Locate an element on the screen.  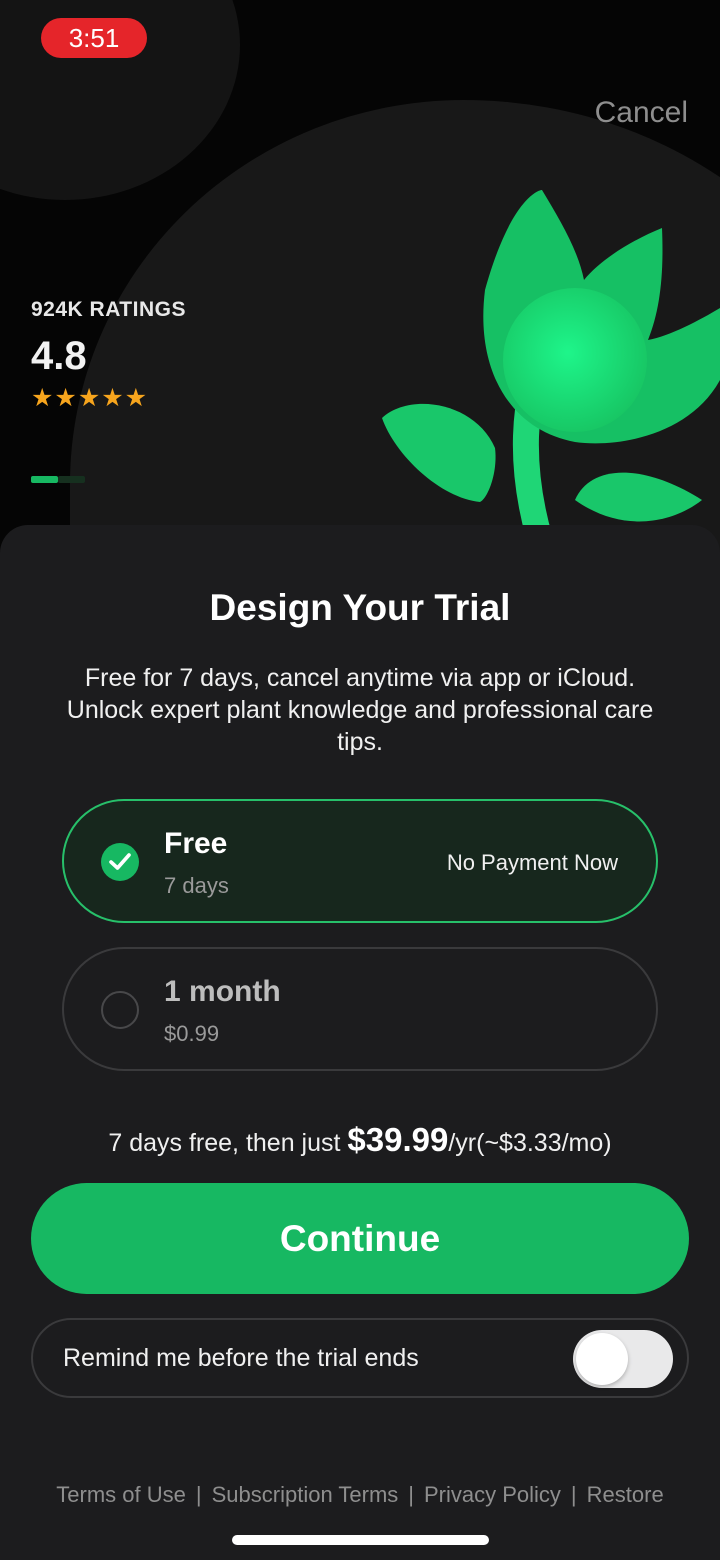
plant-illustration-icon is located at coordinates (551, 365).